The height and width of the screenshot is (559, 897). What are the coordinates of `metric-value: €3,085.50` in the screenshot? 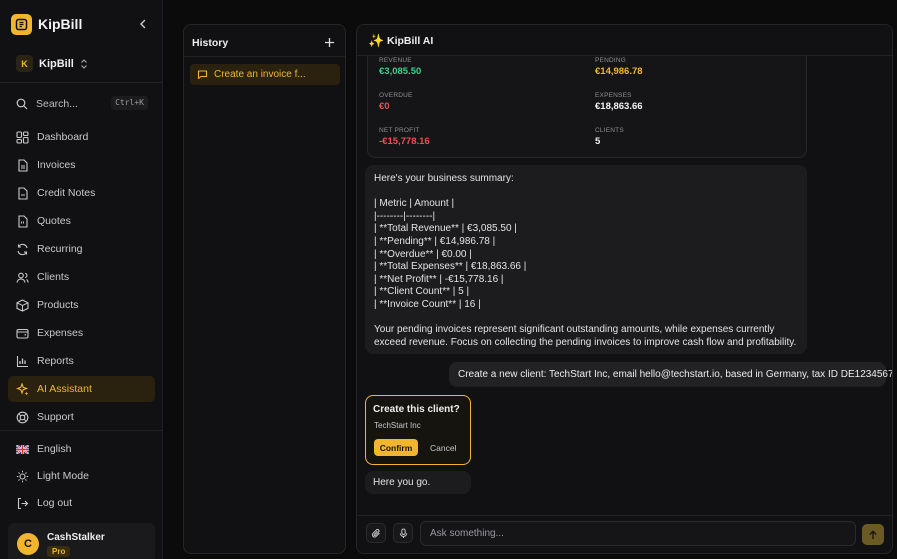 It's located at (400, 71).